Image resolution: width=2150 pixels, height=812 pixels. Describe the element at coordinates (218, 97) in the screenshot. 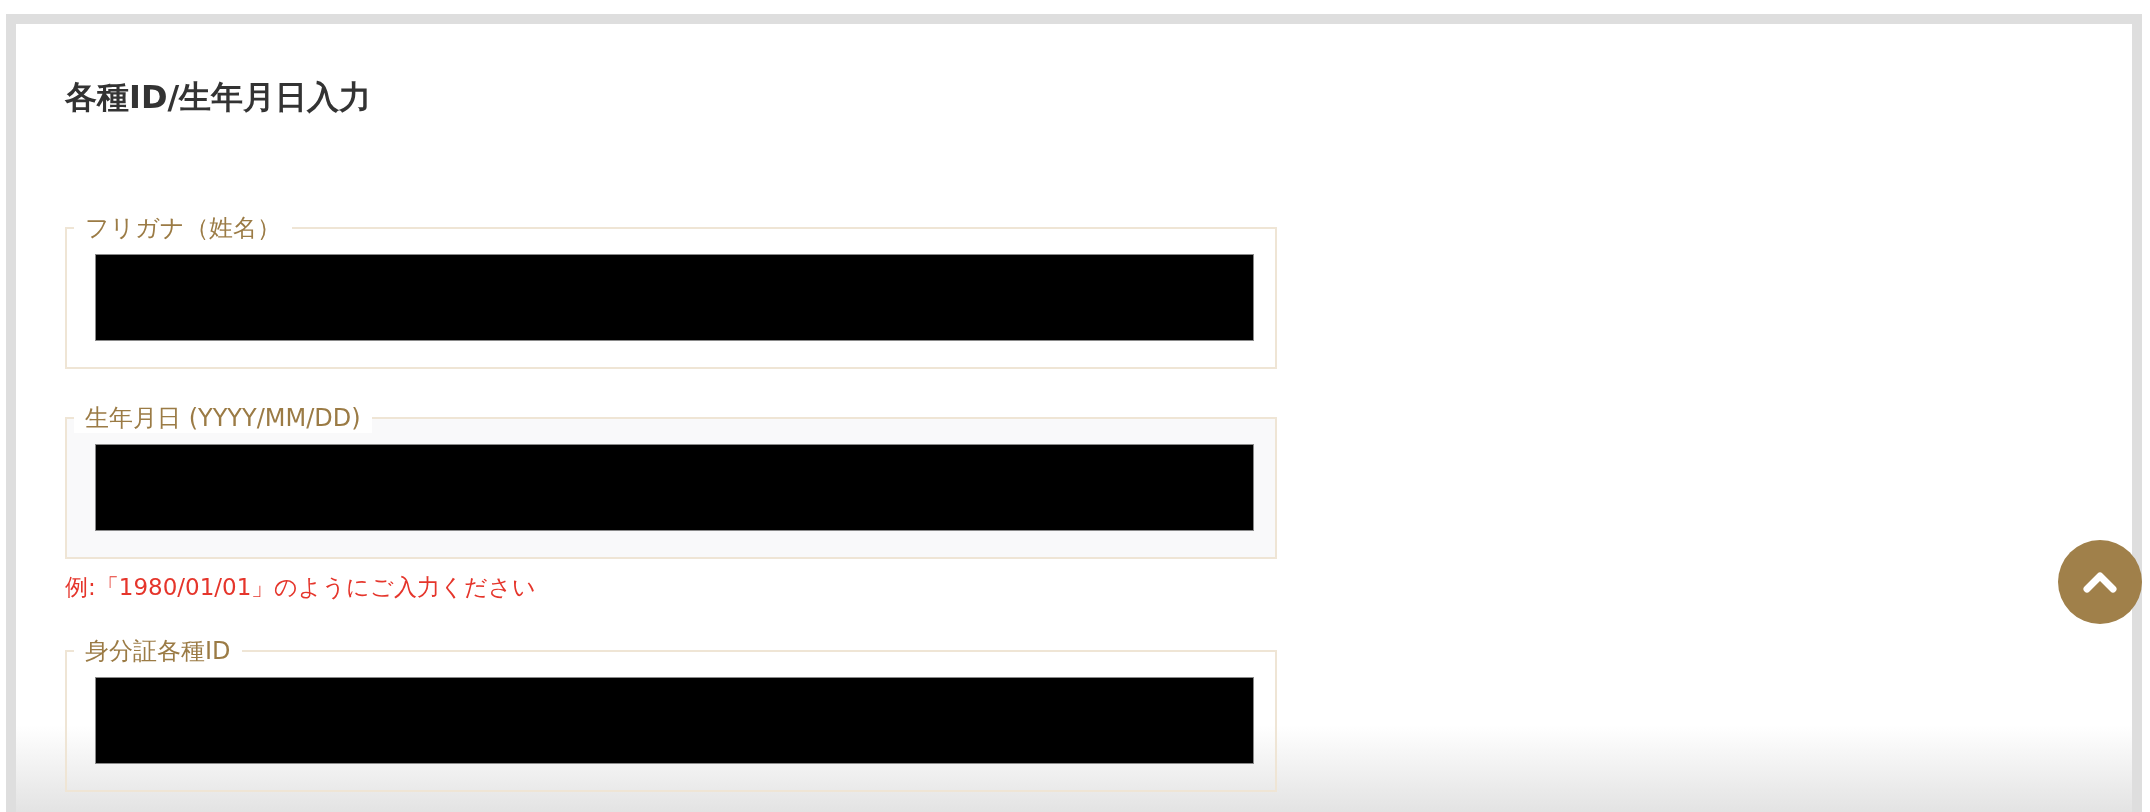

I see `page-title: 各種ID/生年月日入力` at that location.